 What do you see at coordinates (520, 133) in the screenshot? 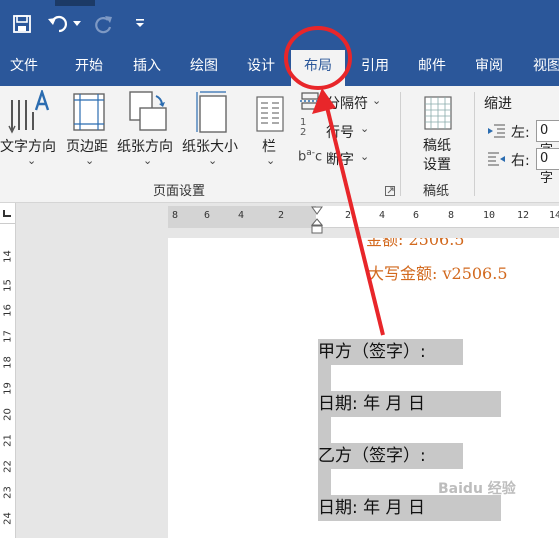
I see `indent-left-label: 左:` at bounding box center [520, 133].